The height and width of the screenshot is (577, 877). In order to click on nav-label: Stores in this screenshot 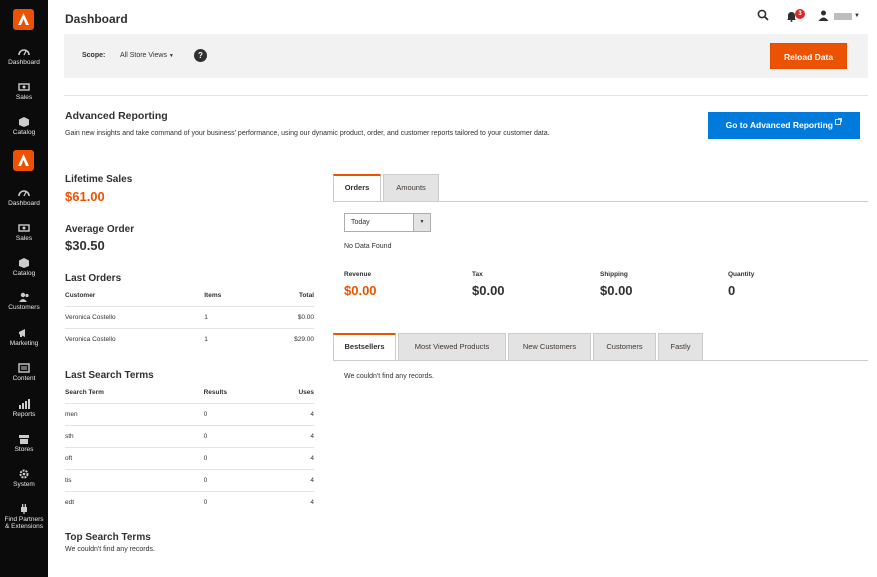, I will do `click(24, 449)`.